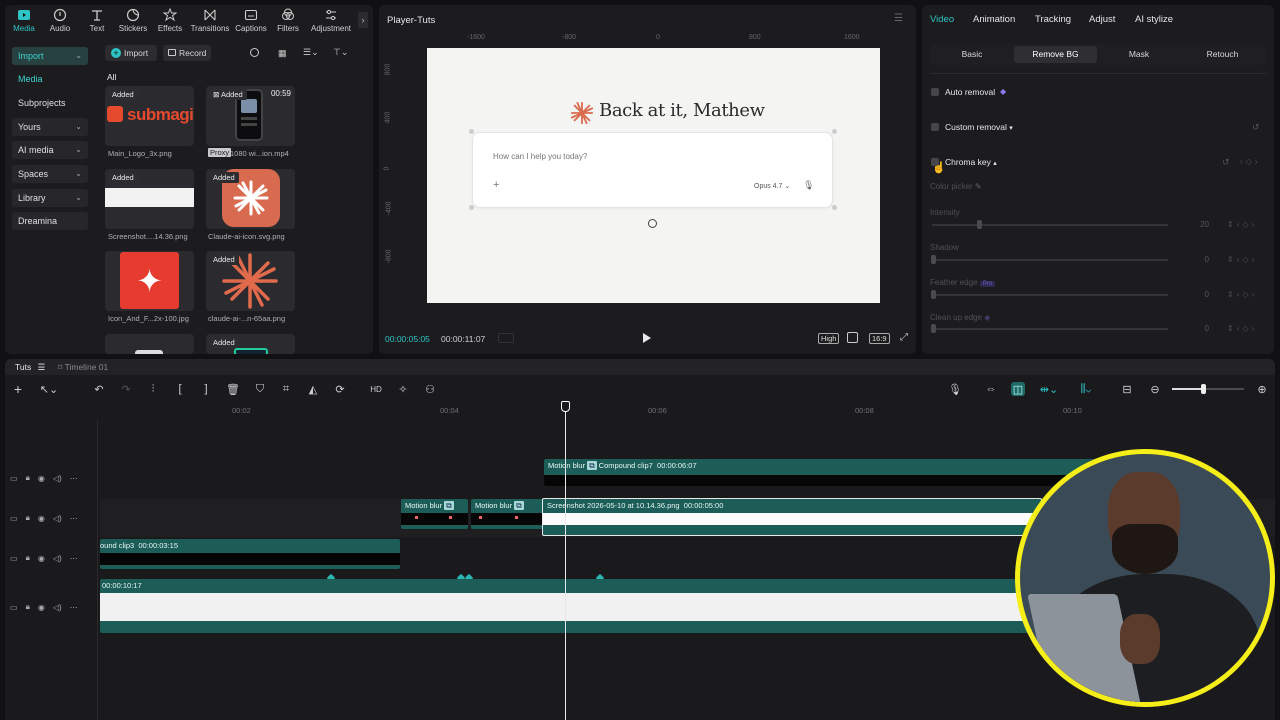 The width and height of the screenshot is (1280, 720). I want to click on select-tool-icon: ↖⌄, so click(49, 389).